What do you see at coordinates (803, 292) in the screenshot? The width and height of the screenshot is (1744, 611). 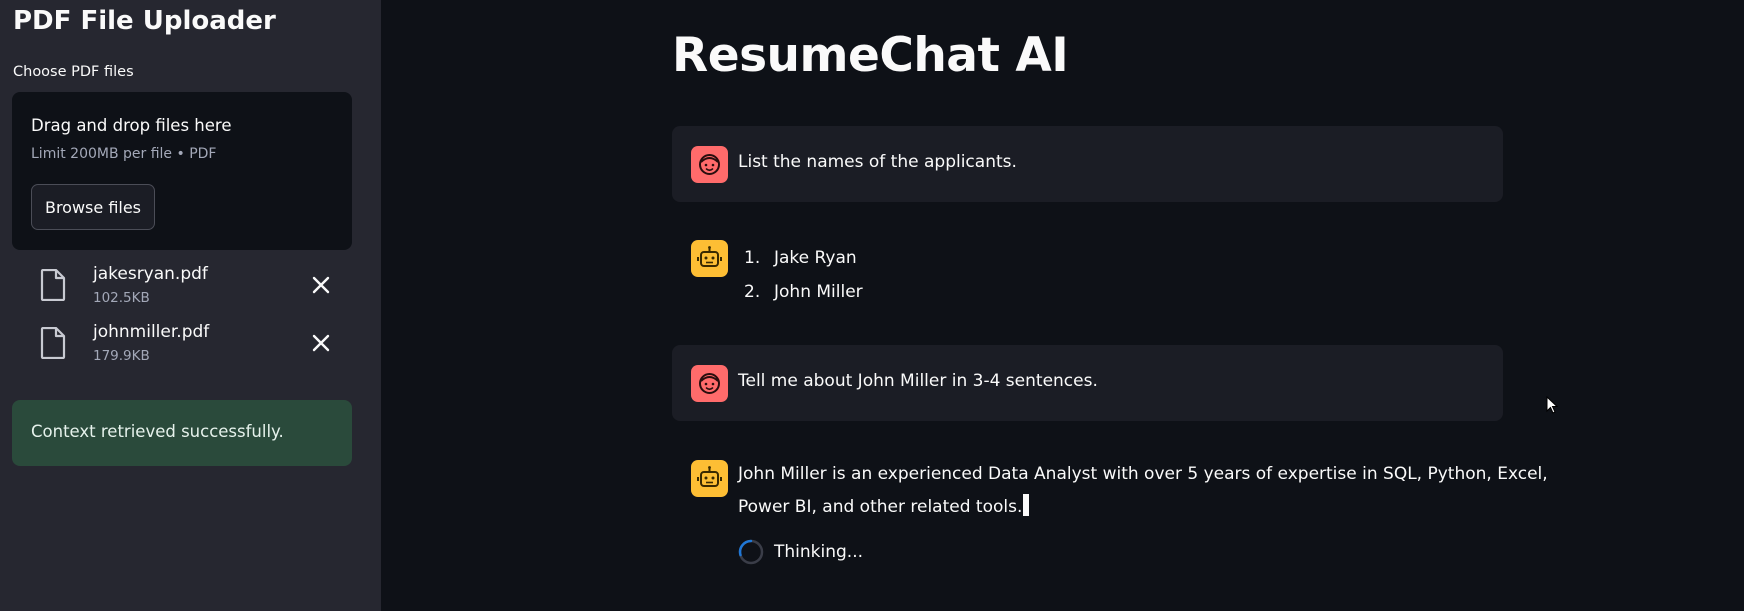 I see `list-item: 2. John Miller` at bounding box center [803, 292].